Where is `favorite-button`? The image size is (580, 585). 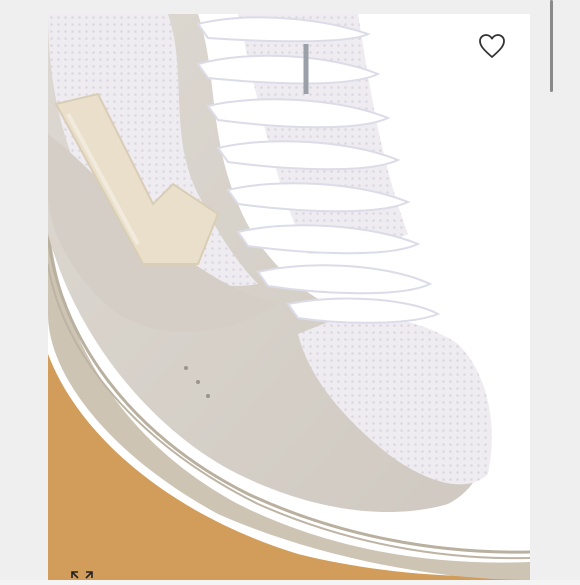 favorite-button is located at coordinates (492, 46).